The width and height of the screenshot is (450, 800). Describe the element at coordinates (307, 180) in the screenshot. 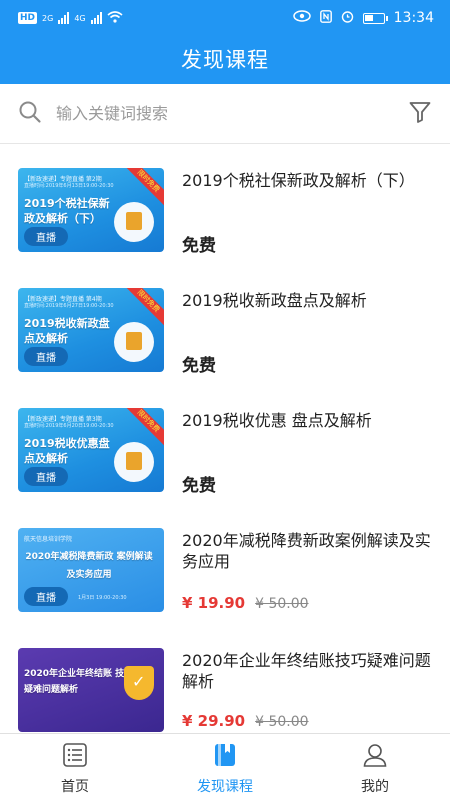

I see `course-title: 2019个税社保新政及解析（下）` at that location.